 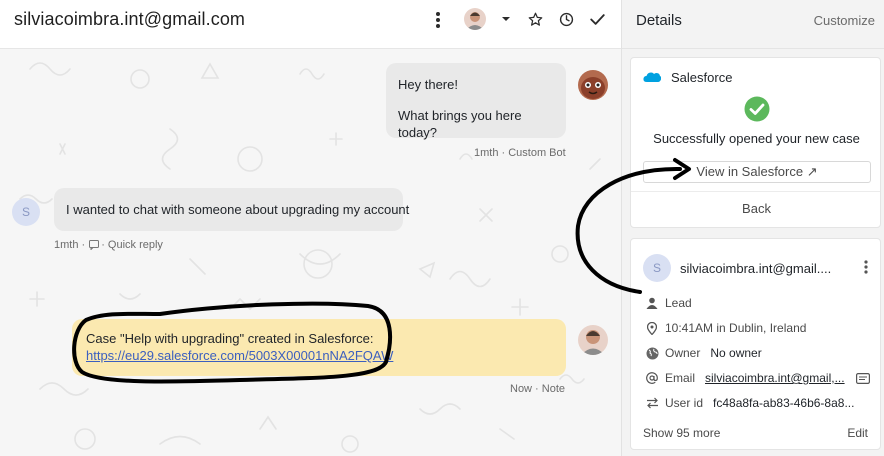 What do you see at coordinates (684, 403) in the screenshot?
I see `userid-label: User id` at bounding box center [684, 403].